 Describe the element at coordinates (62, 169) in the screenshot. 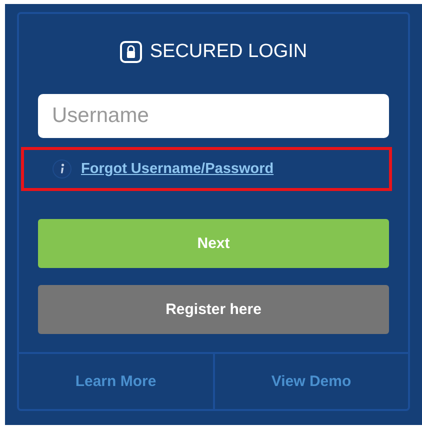

I see `info-icon` at that location.